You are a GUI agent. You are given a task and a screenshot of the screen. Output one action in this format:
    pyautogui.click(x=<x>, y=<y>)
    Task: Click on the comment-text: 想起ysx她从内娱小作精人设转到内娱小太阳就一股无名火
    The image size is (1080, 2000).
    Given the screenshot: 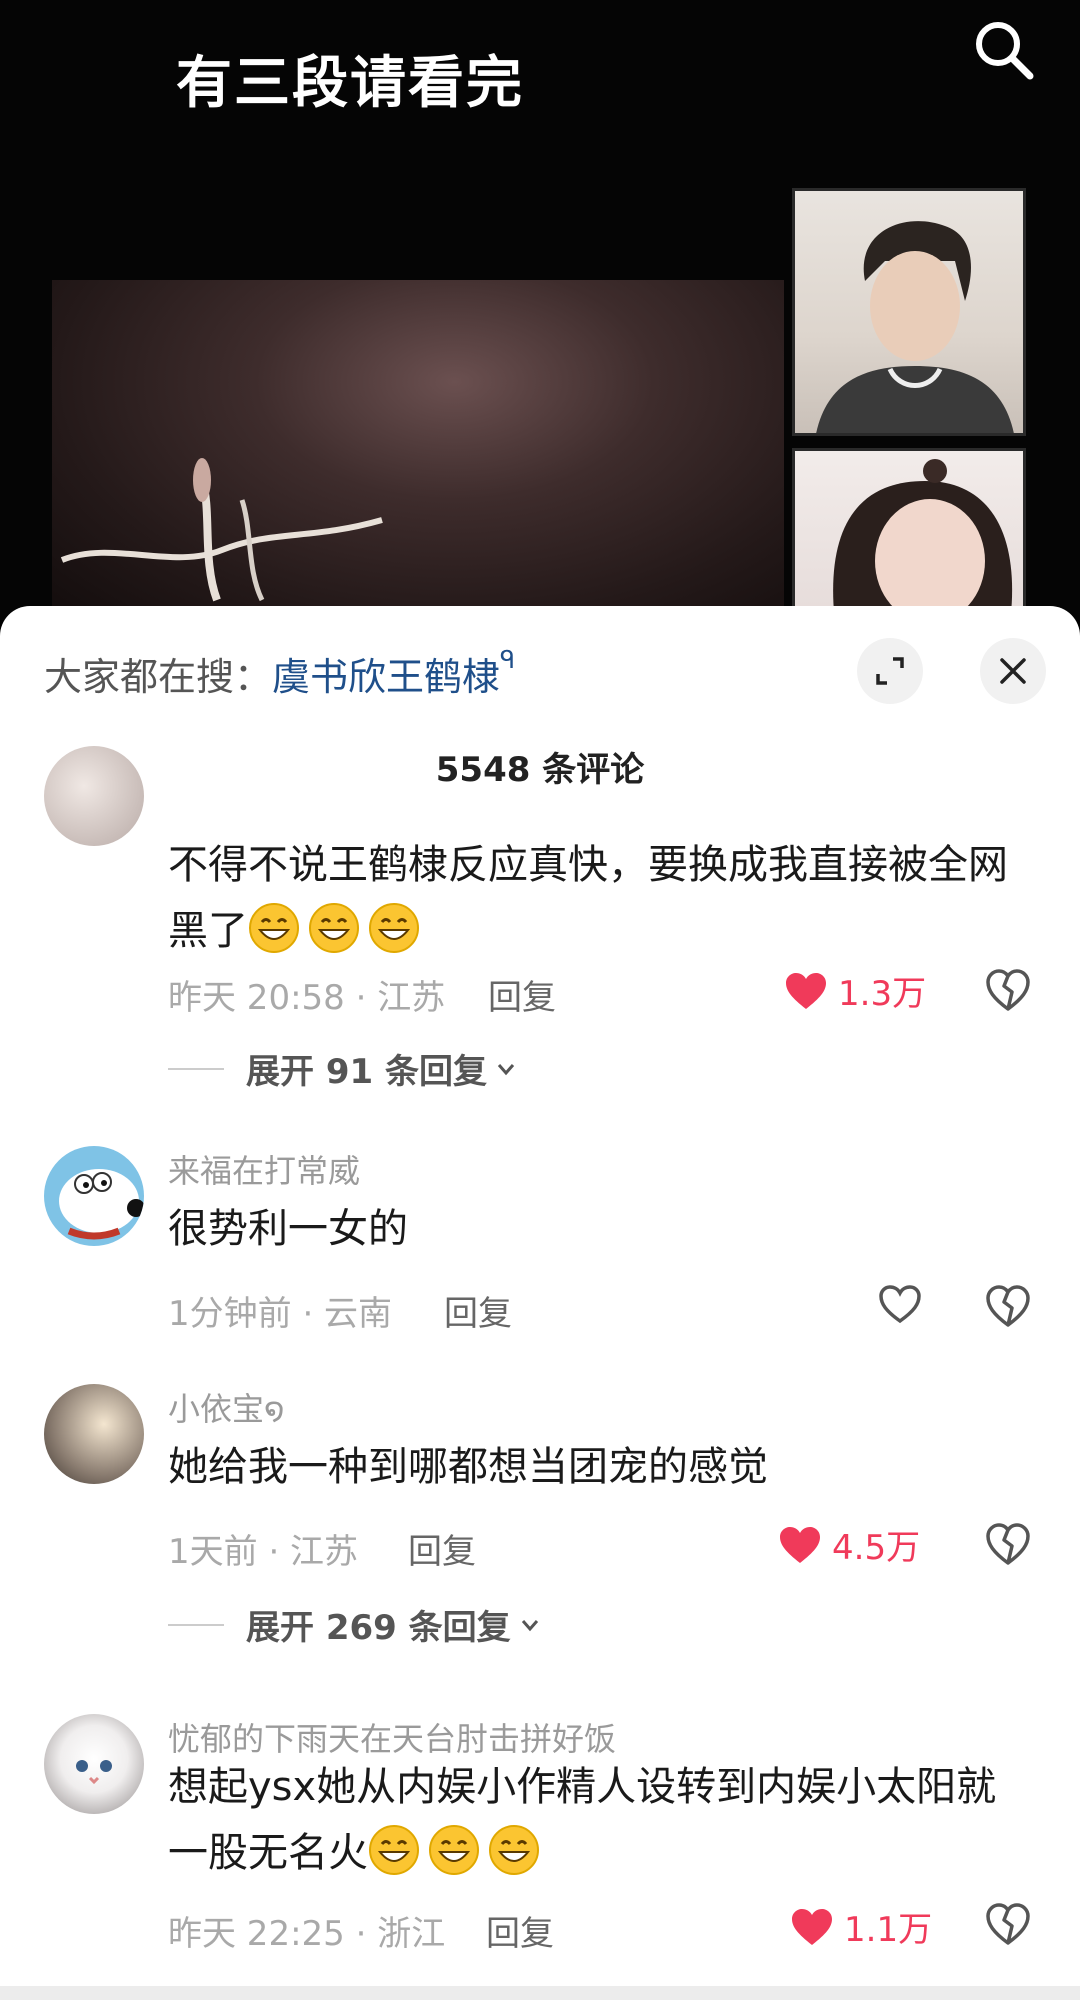 What is the action you would take?
    pyautogui.click(x=582, y=1820)
    